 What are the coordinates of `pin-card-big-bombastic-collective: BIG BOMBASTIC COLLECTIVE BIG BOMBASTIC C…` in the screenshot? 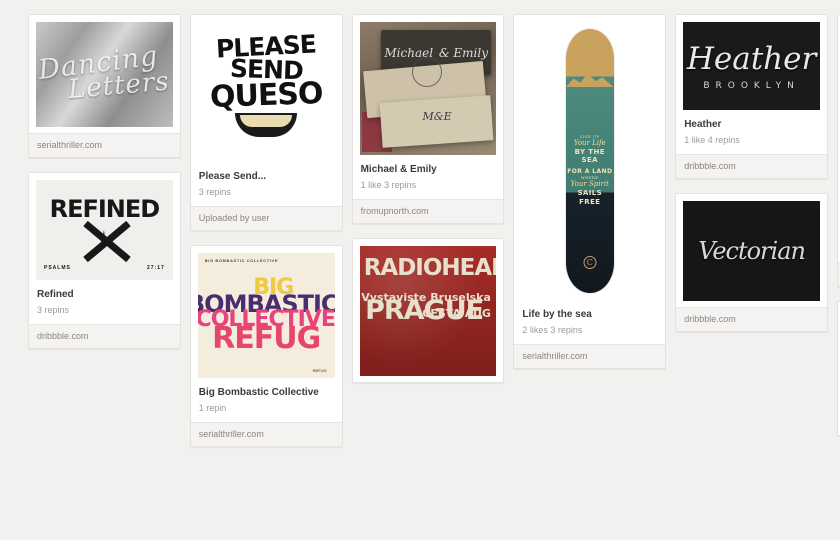 It's located at (266, 346).